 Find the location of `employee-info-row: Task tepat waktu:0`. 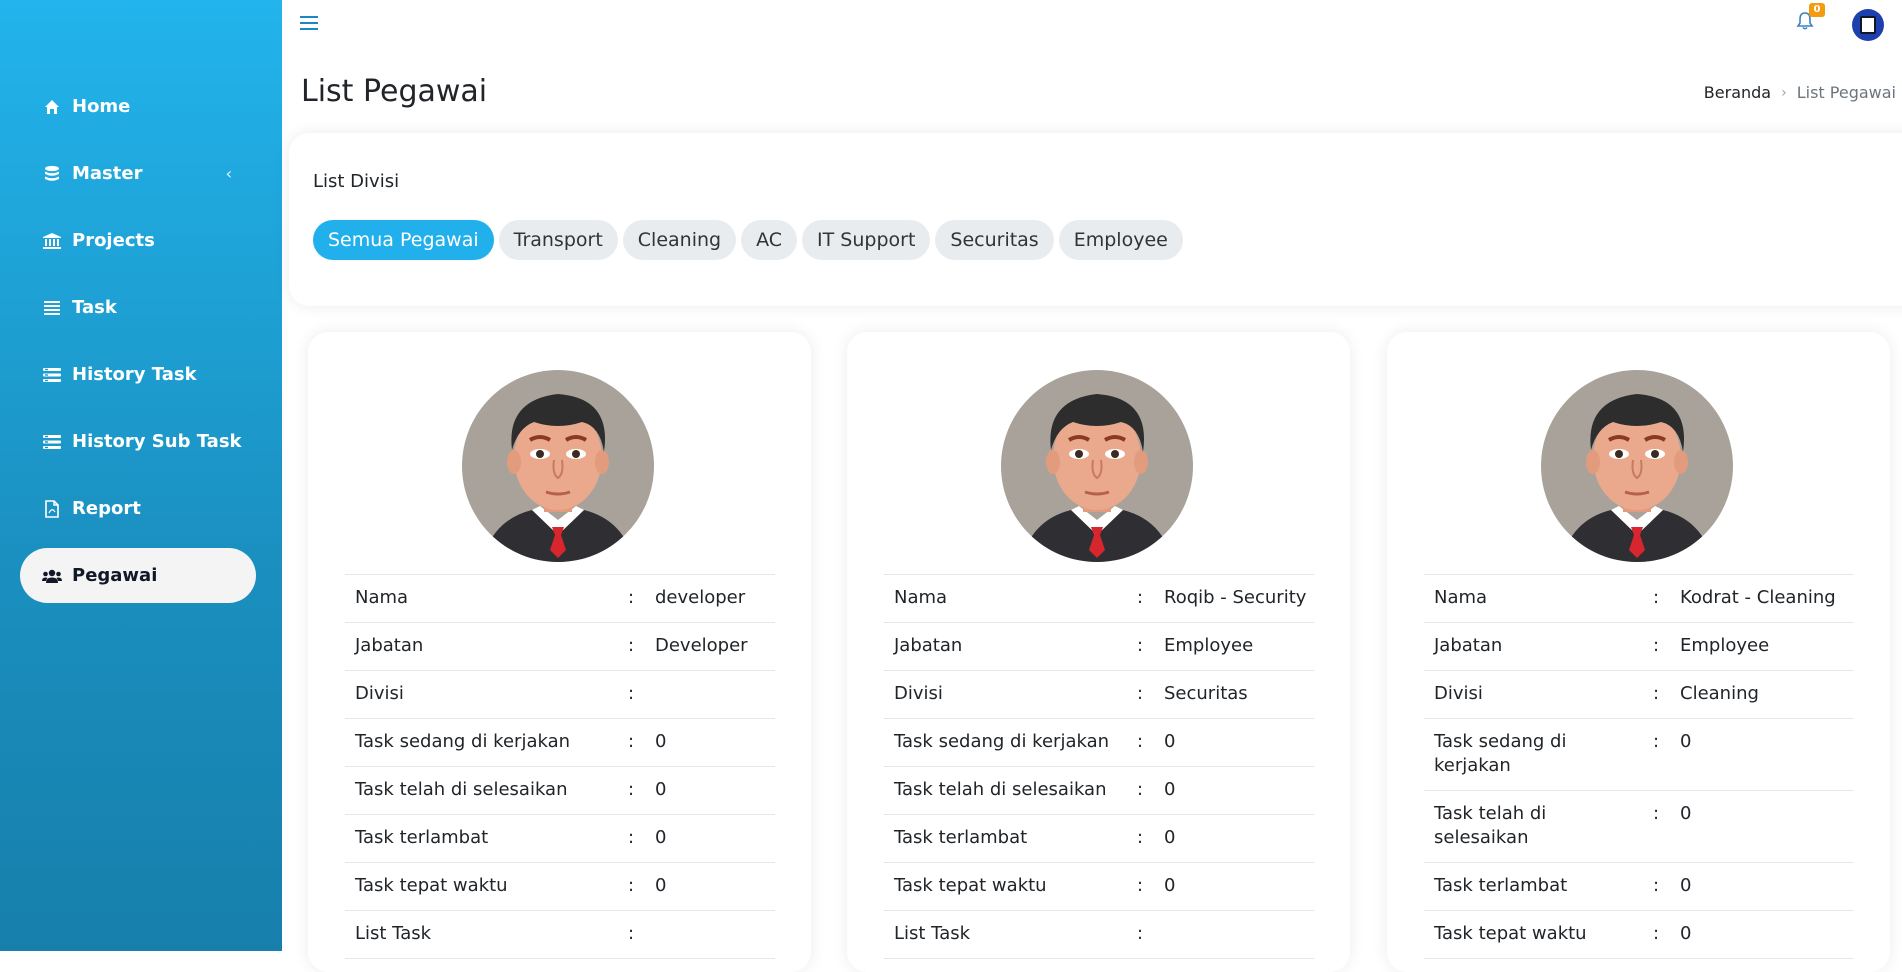

employee-info-row: Task tepat waktu:0 is located at coordinates (1639, 935).